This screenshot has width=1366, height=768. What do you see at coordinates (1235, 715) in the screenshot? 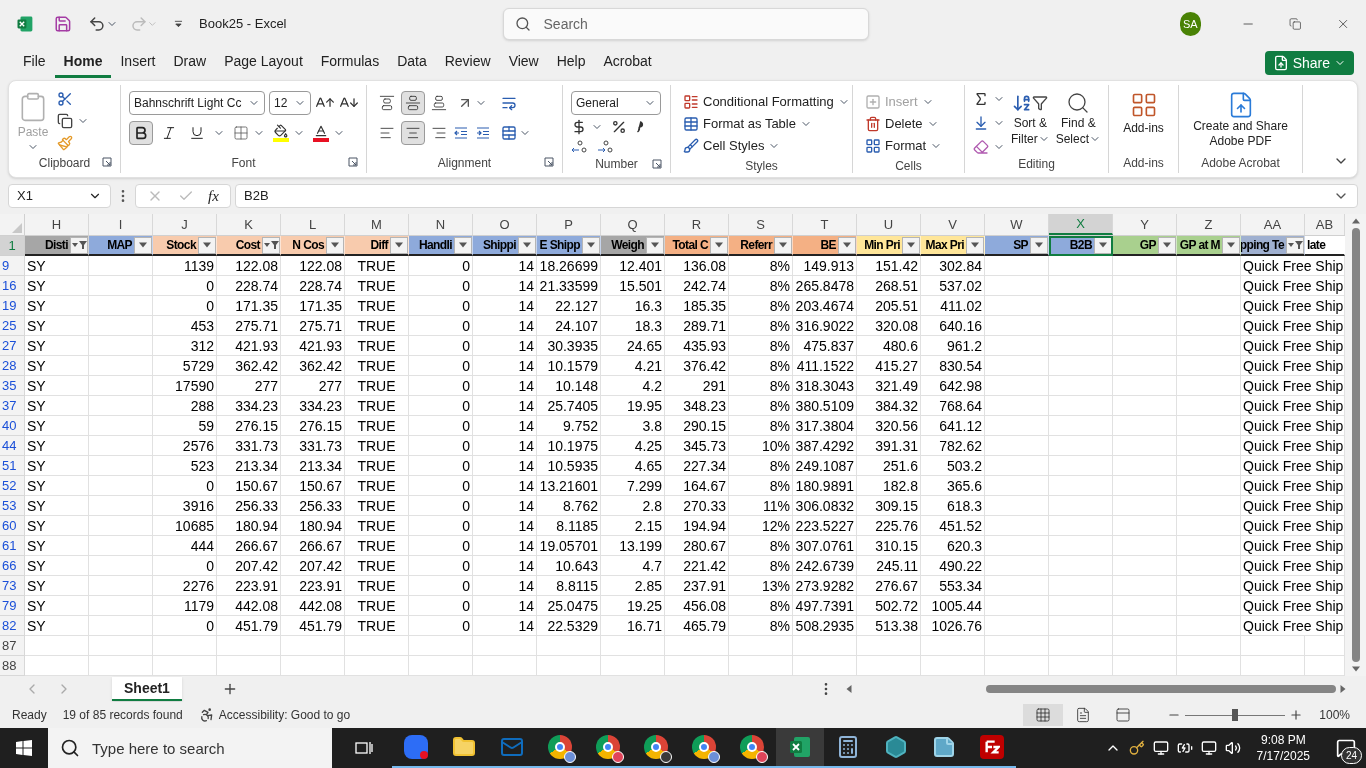
I see `zoom-slider` at bounding box center [1235, 715].